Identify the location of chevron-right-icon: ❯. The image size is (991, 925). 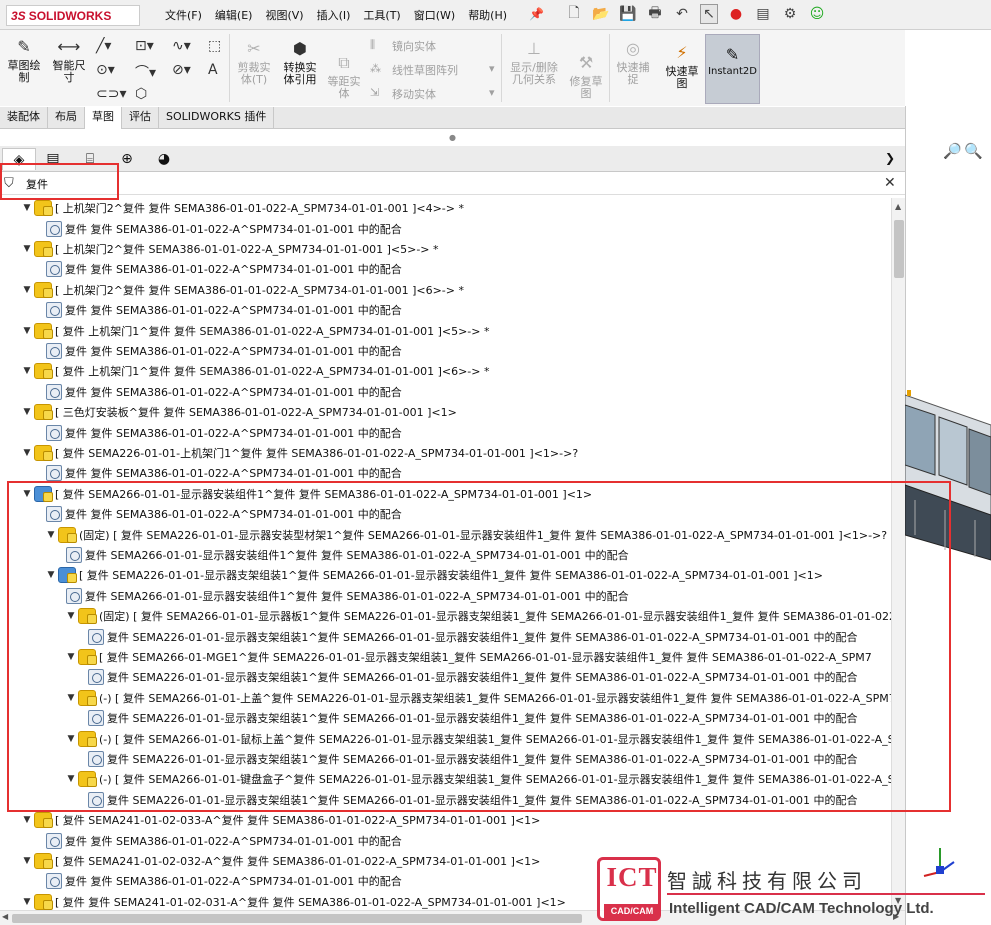
(890, 158).